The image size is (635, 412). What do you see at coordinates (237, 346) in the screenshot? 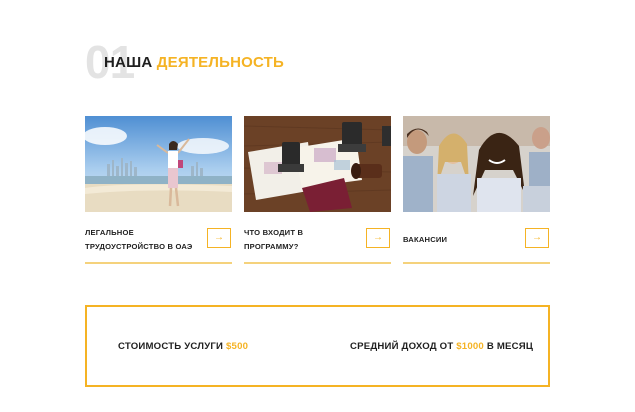
I see `service-cost-value: $500` at bounding box center [237, 346].